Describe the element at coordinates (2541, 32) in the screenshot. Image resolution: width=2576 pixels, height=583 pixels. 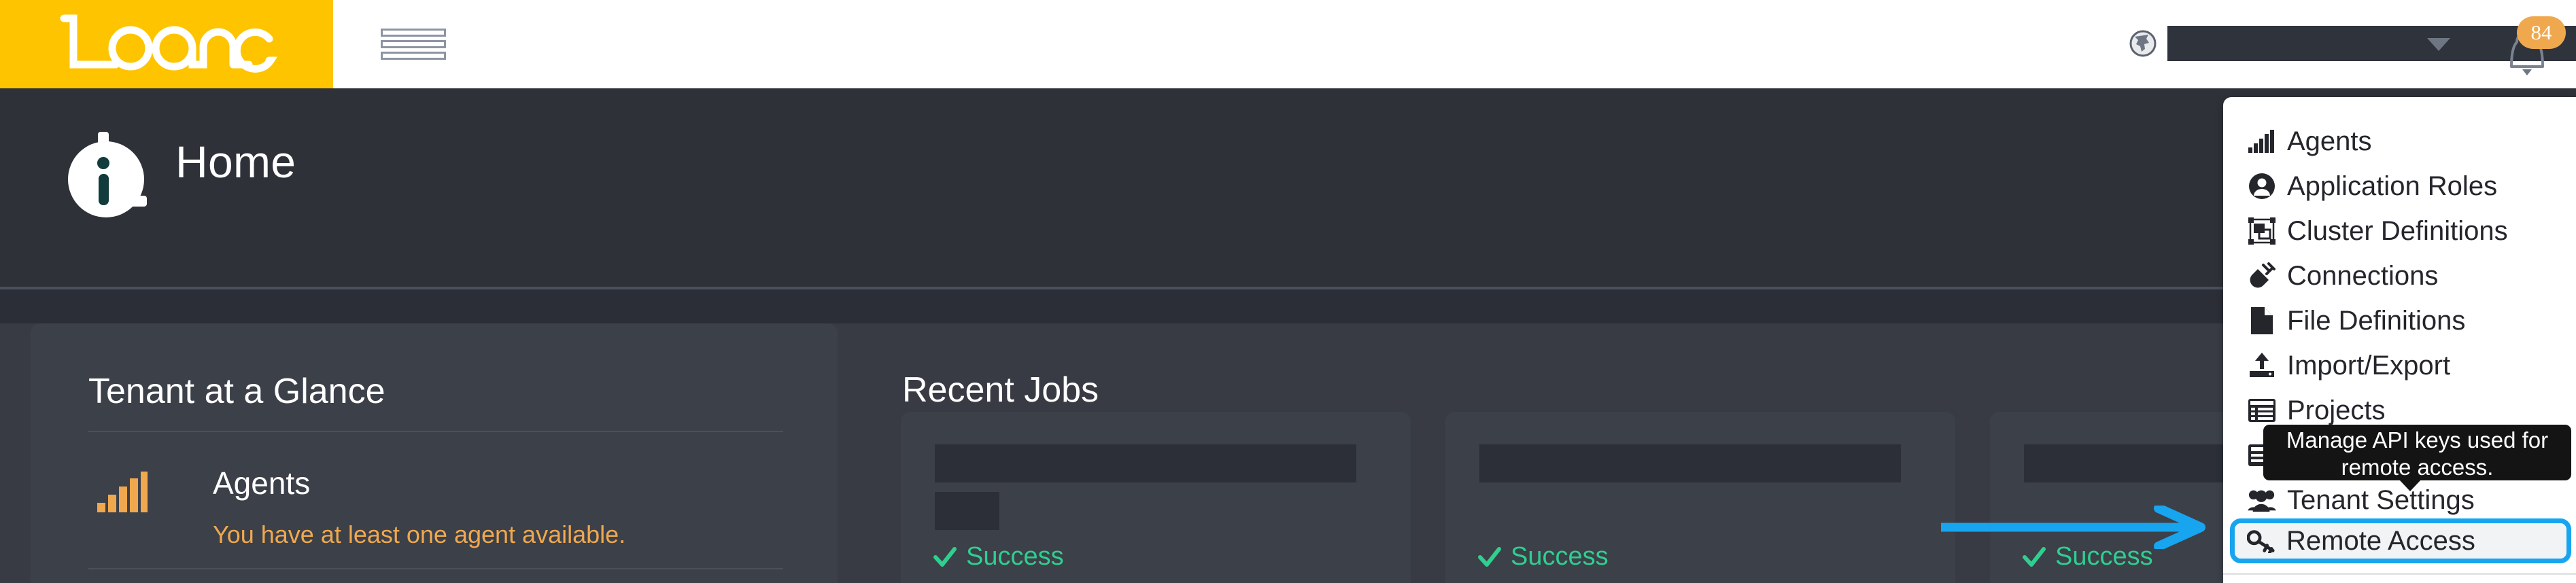
I see `notification-badge: 84` at that location.